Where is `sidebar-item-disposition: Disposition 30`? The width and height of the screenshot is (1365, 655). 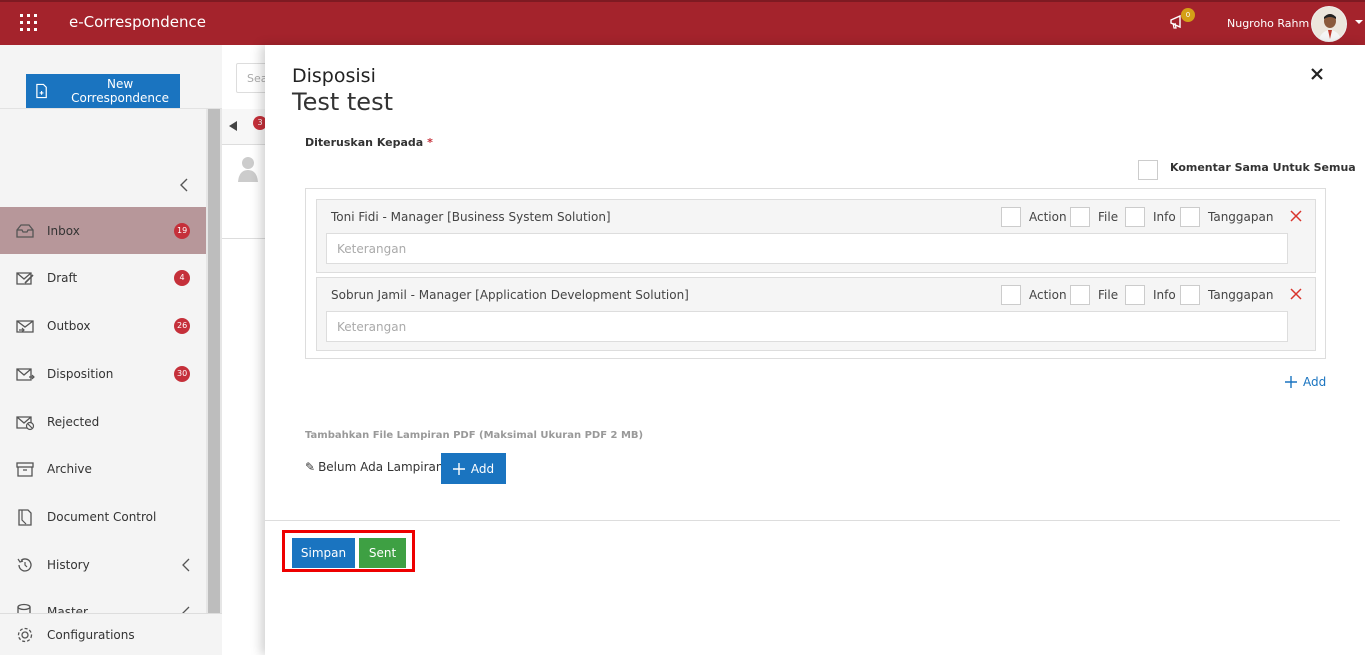 sidebar-item-disposition: Disposition 30 is located at coordinates (103, 373).